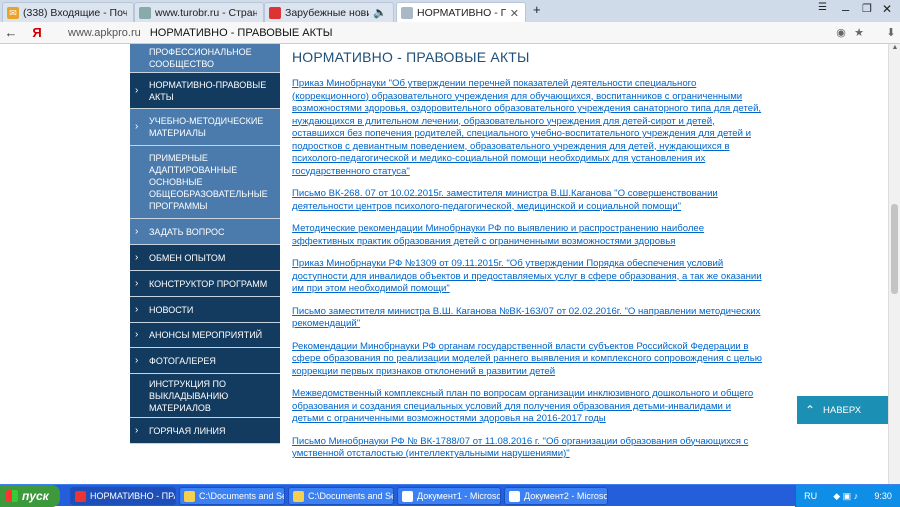 This screenshot has width=900, height=507. I want to click on sidebar-item-constructor: › КОНСТРУКТОР ПРОГРАММ, so click(205, 284).